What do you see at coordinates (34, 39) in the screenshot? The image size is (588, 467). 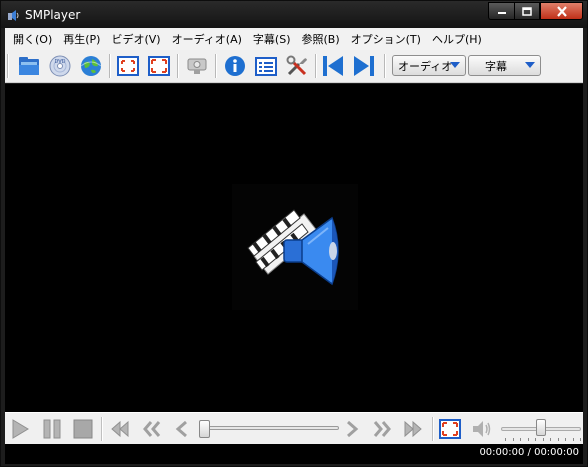 I see `menu-open: 開く(O)` at bounding box center [34, 39].